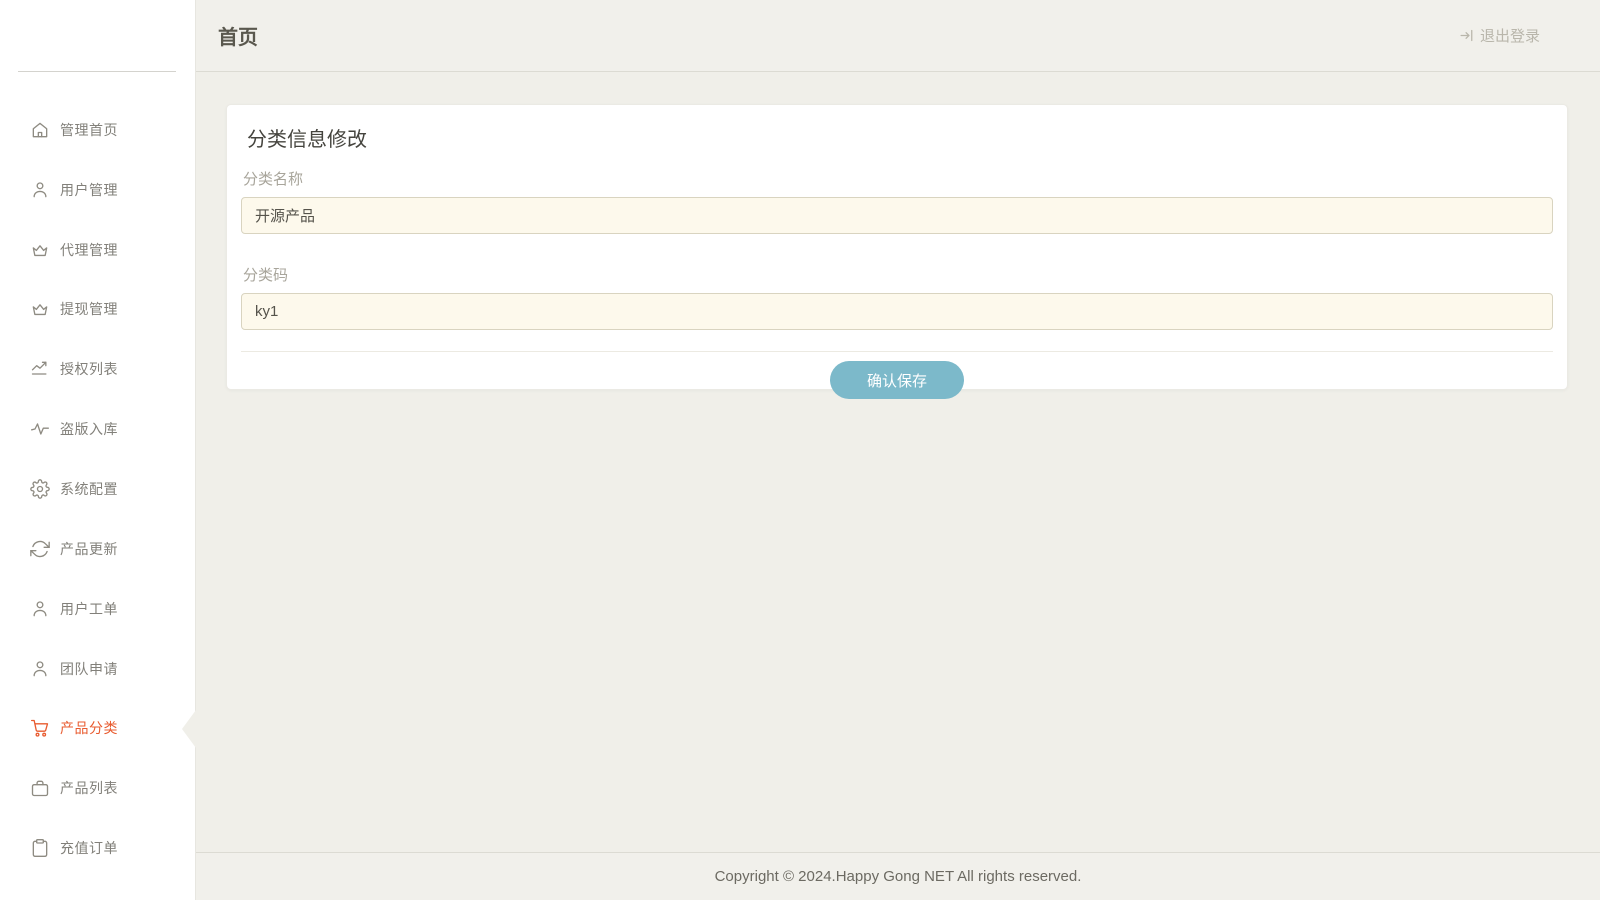 This screenshot has width=1600, height=900. I want to click on sidebar-item-label: 管理首页, so click(89, 129).